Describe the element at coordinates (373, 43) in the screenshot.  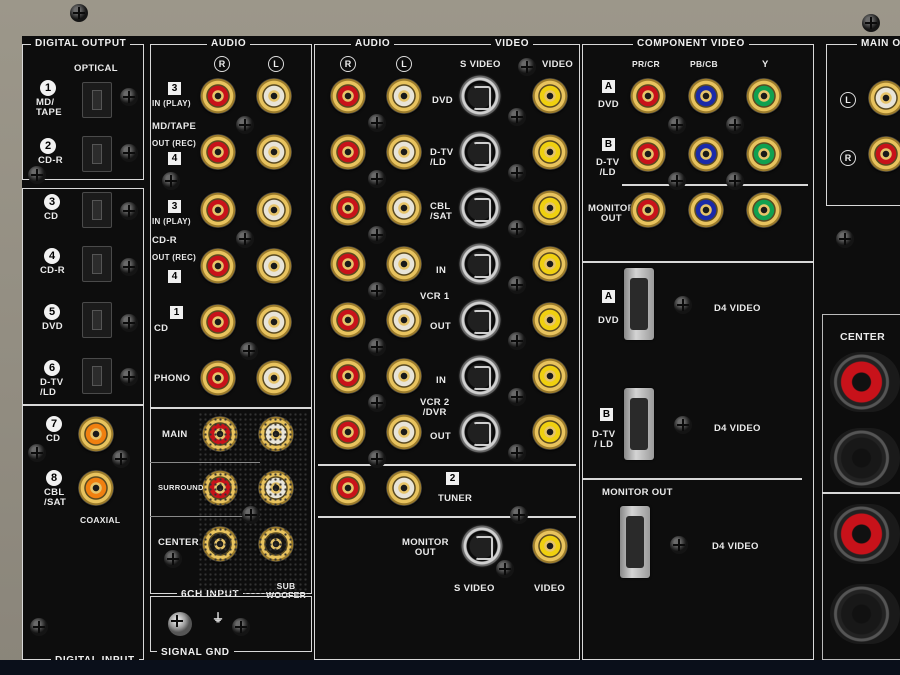
I see `av-audio-header: AUDIO` at that location.